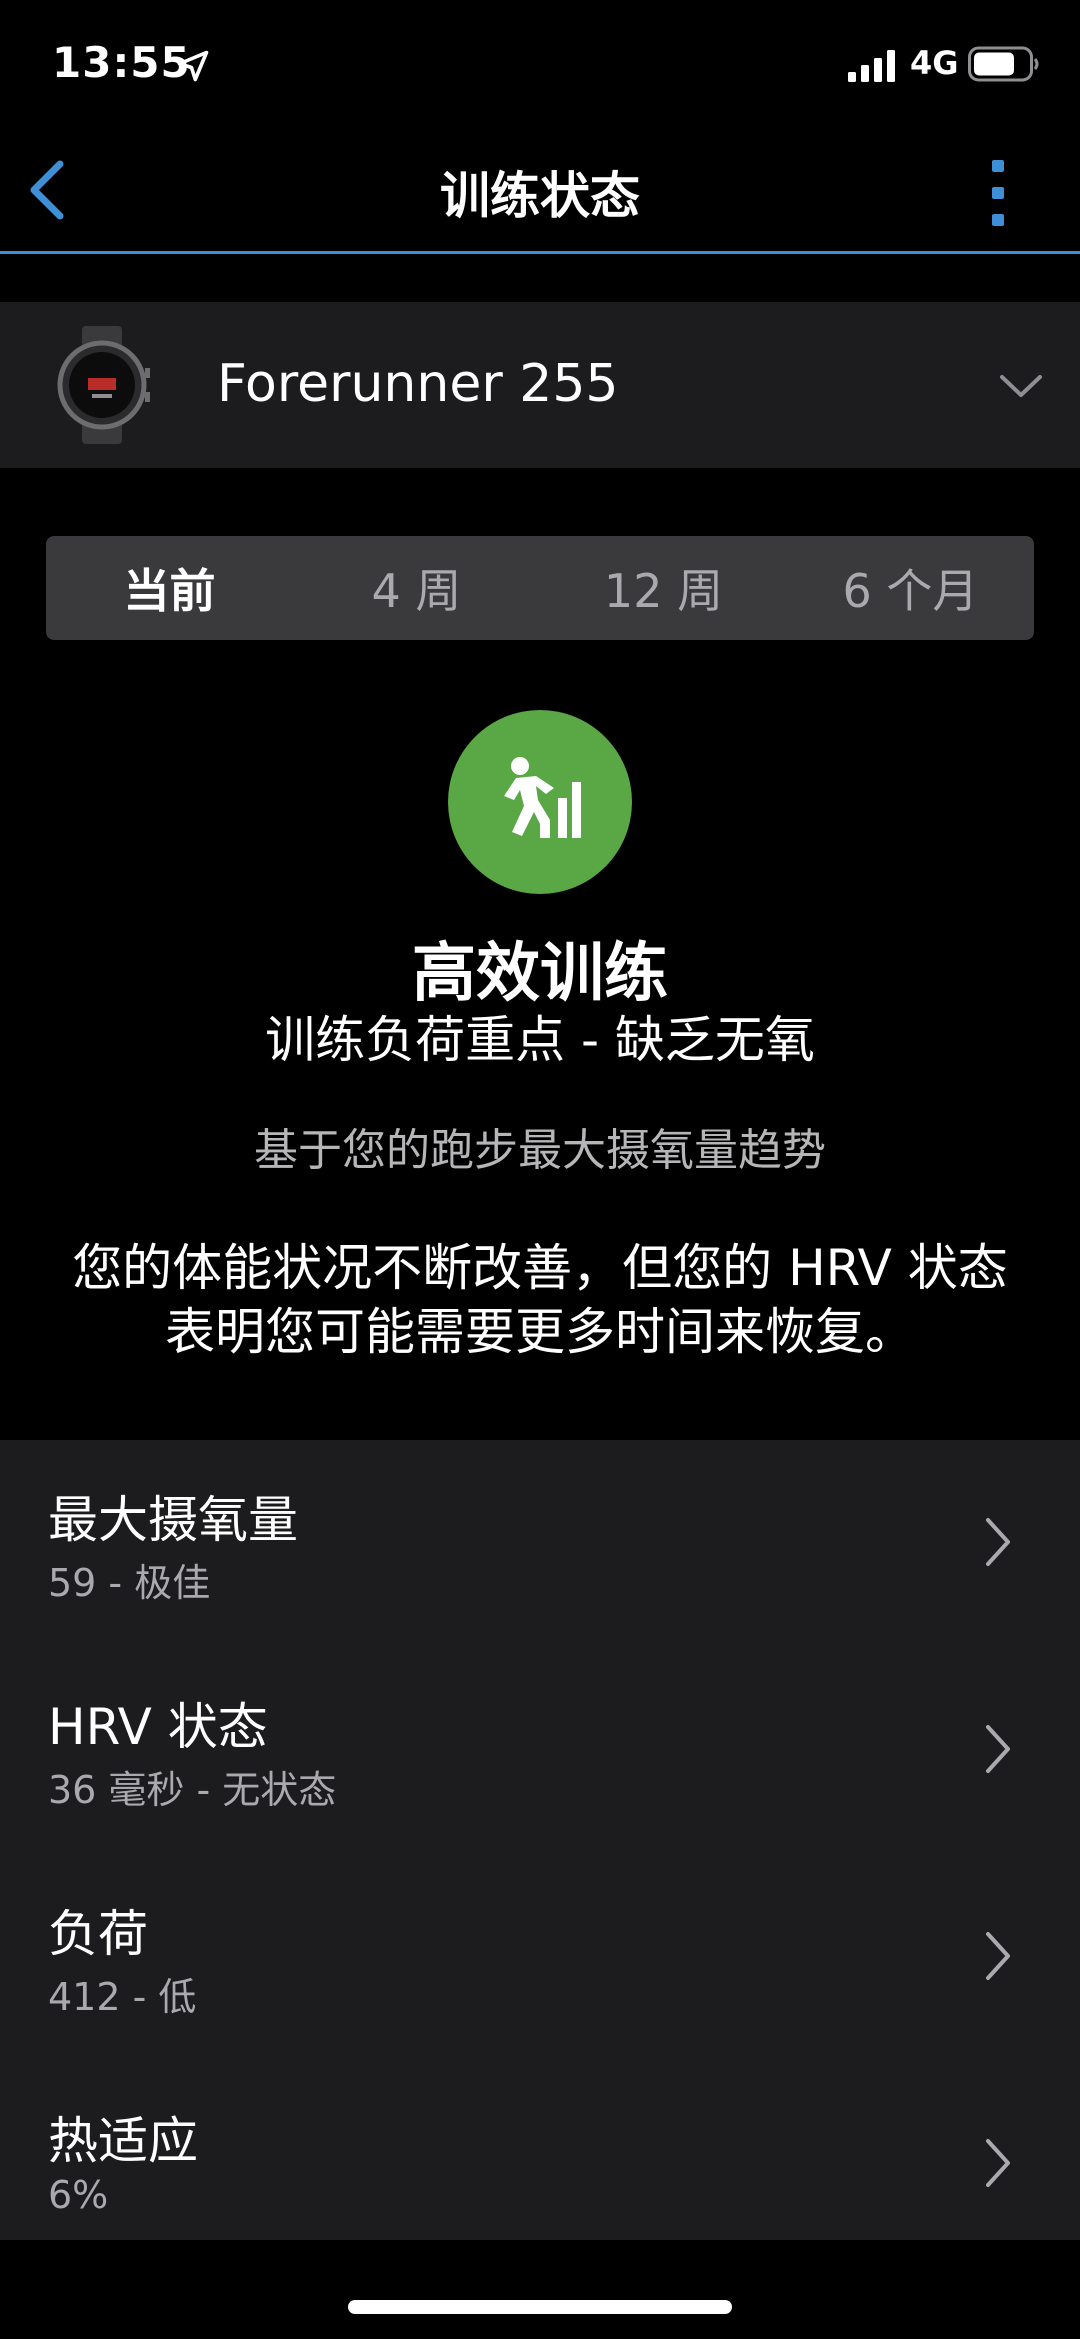  What do you see at coordinates (192, 1790) in the screenshot?
I see `metric-value: 36 毫秒 - 无状态` at bounding box center [192, 1790].